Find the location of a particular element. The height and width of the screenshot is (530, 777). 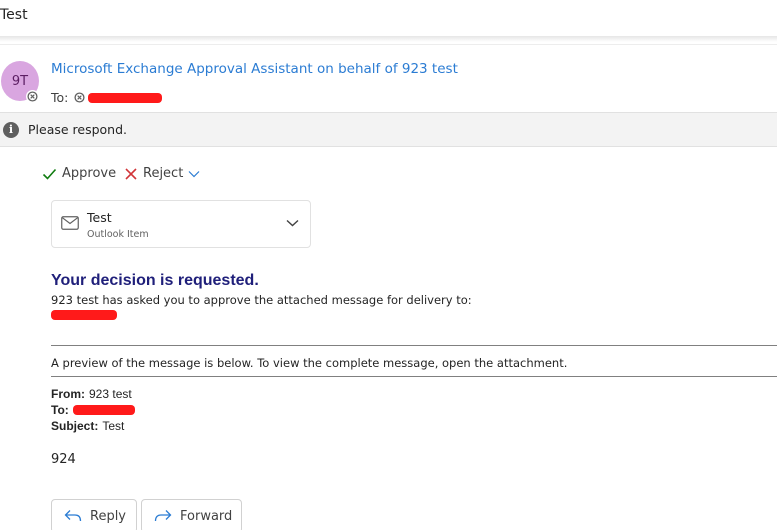

reply-arrow-icon is located at coordinates (73, 516).